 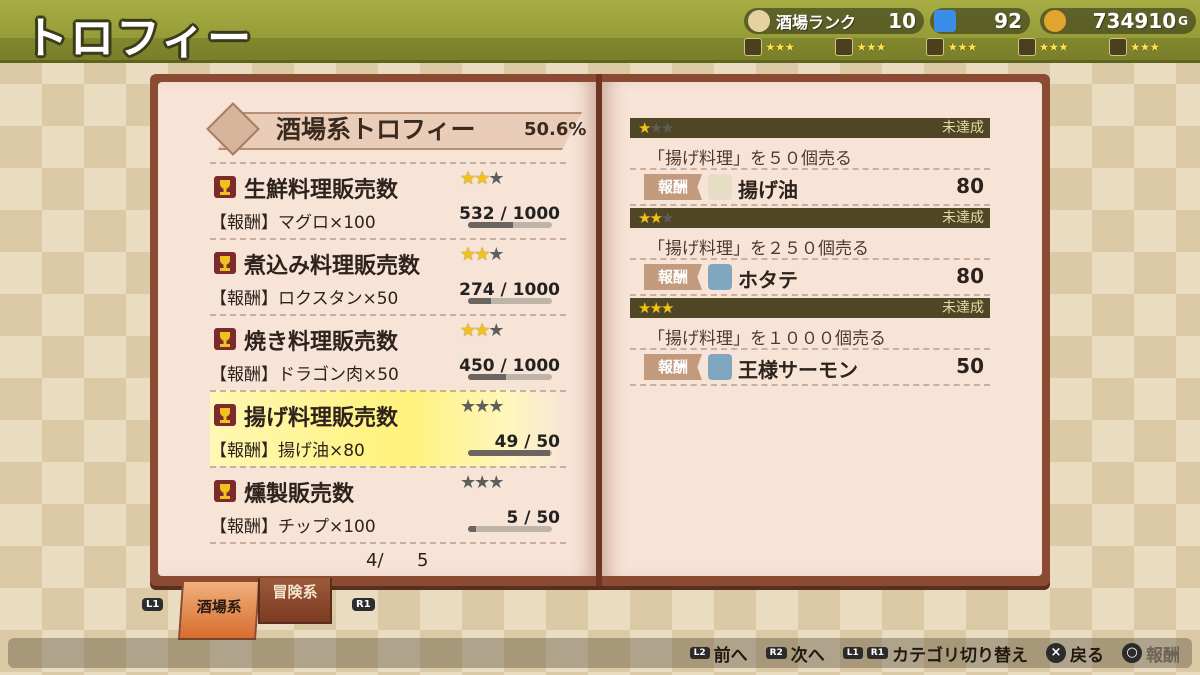 I want to click on trophy-name: 燻製販売数, so click(x=299, y=494).